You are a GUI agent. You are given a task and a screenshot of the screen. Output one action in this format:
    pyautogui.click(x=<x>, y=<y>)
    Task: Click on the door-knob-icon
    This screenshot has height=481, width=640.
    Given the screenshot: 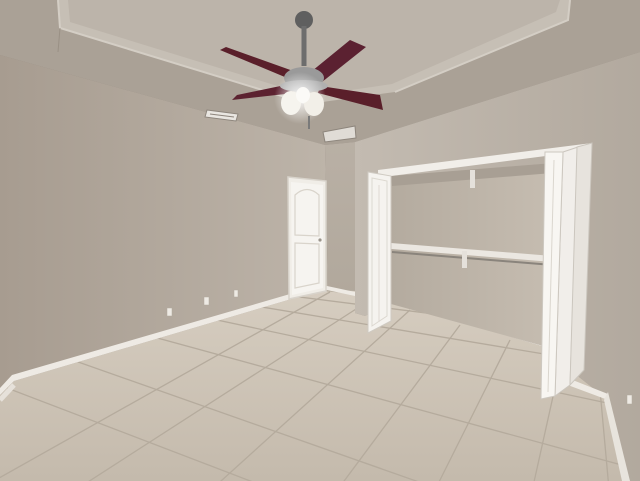 What is the action you would take?
    pyautogui.click(x=320, y=240)
    